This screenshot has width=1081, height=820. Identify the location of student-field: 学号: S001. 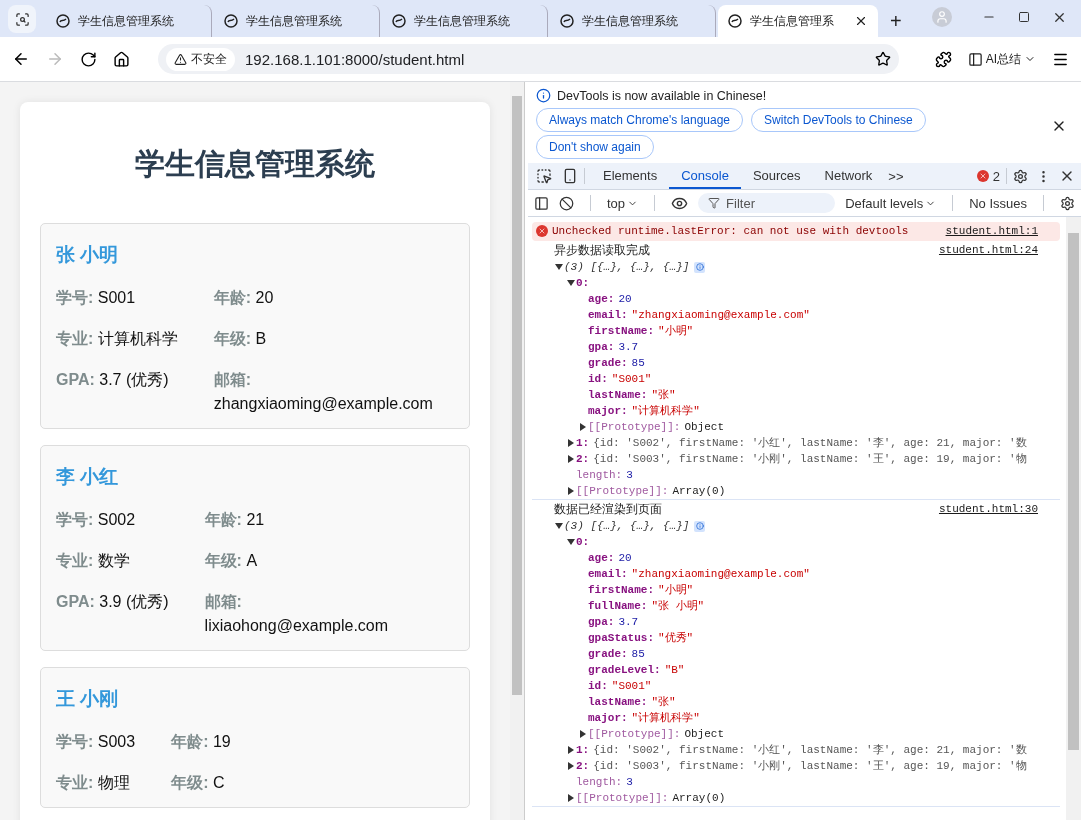
(117, 298).